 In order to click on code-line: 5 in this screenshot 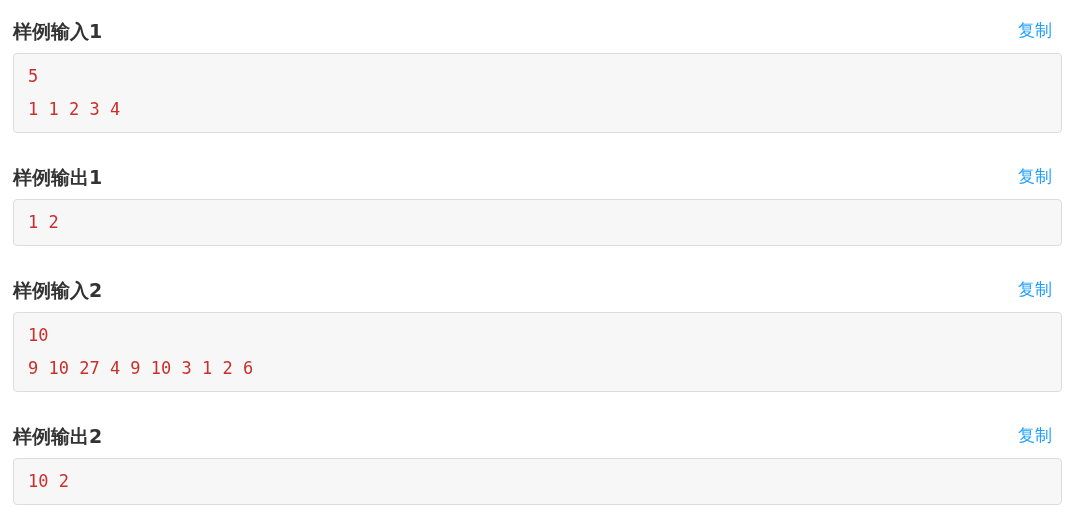, I will do `click(34, 76)`.